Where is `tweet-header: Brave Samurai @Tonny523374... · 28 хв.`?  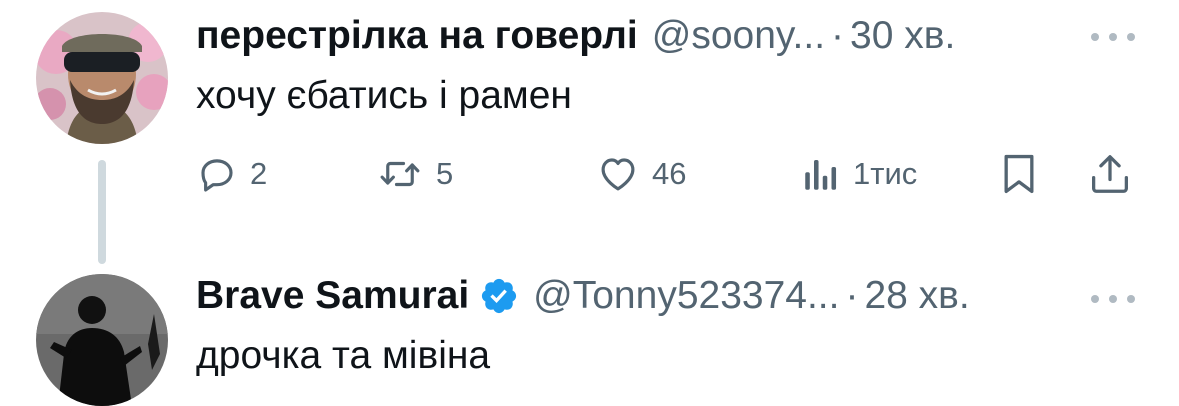
tweet-header: Brave Samurai @Tonny523374... · 28 хв. is located at coordinates (583, 296).